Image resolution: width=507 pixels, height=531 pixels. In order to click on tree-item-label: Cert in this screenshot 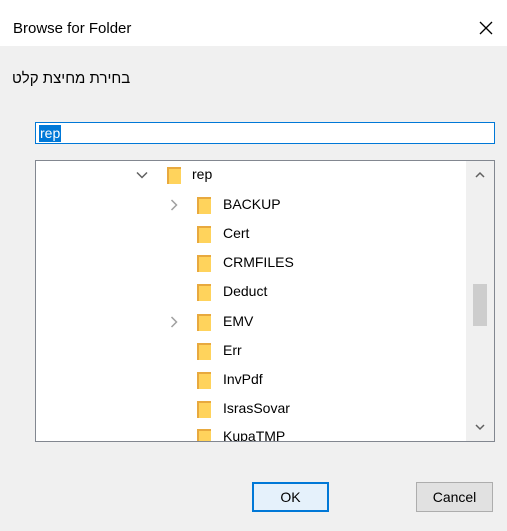, I will do `click(236, 233)`.